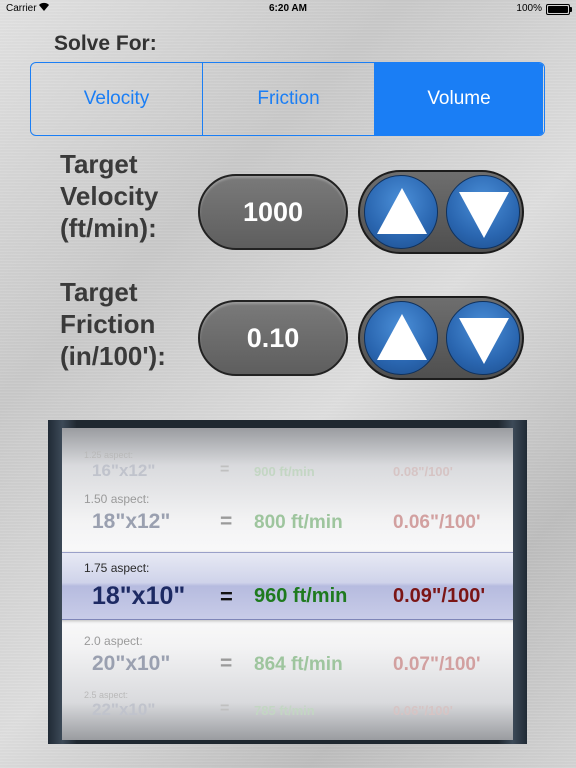 Image resolution: width=576 pixels, height=768 pixels. Describe the element at coordinates (113, 641) in the screenshot. I see `row-aspect: 2.0 aspect:` at that location.